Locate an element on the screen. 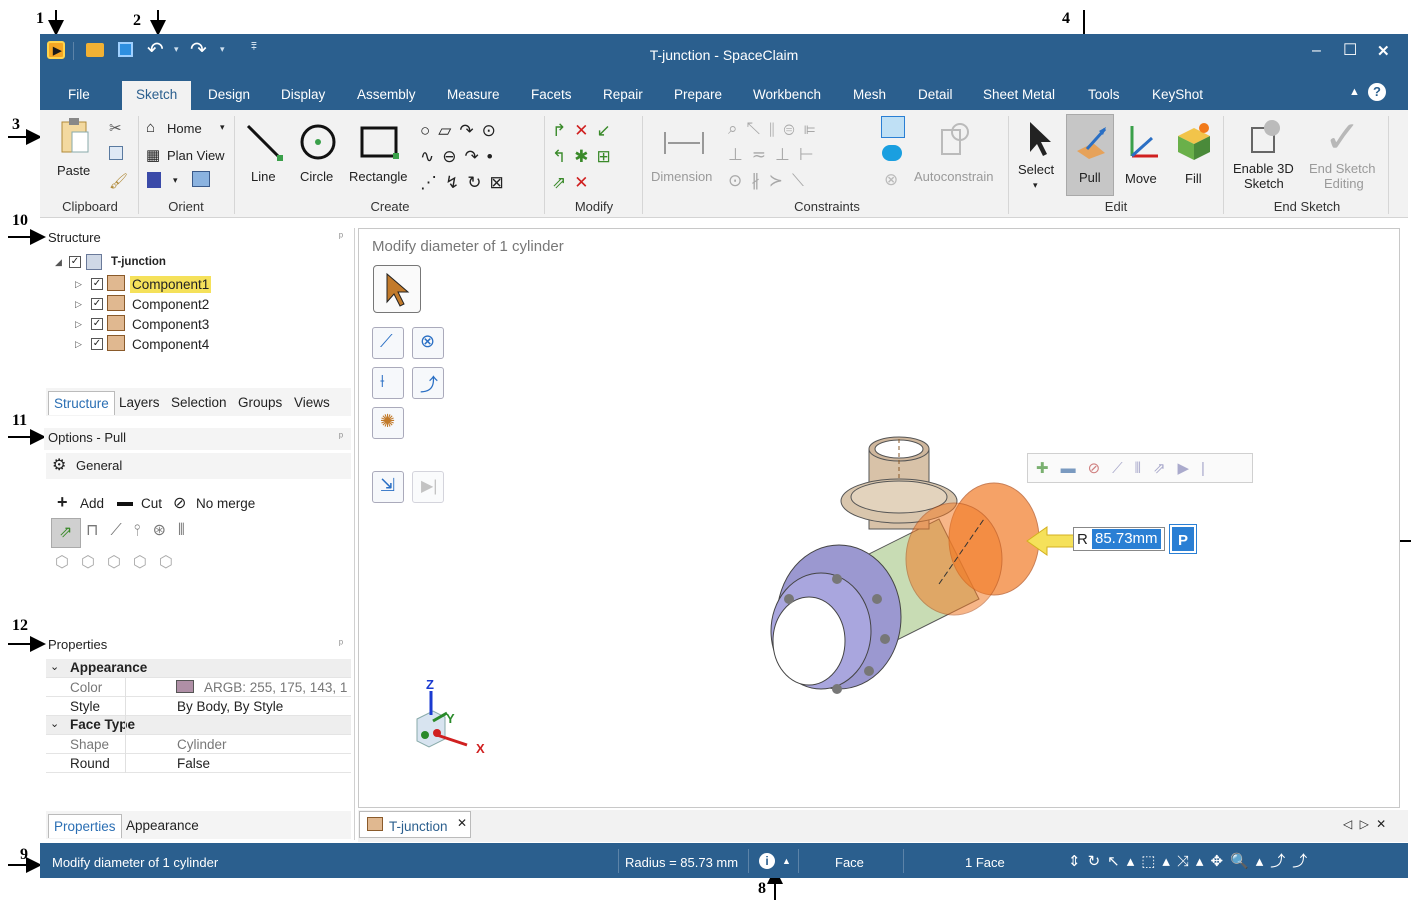 This screenshot has height=902, width=1411. pull-options-row1: ⊓⟋⫯⊛⫴ is located at coordinates (166, 530).